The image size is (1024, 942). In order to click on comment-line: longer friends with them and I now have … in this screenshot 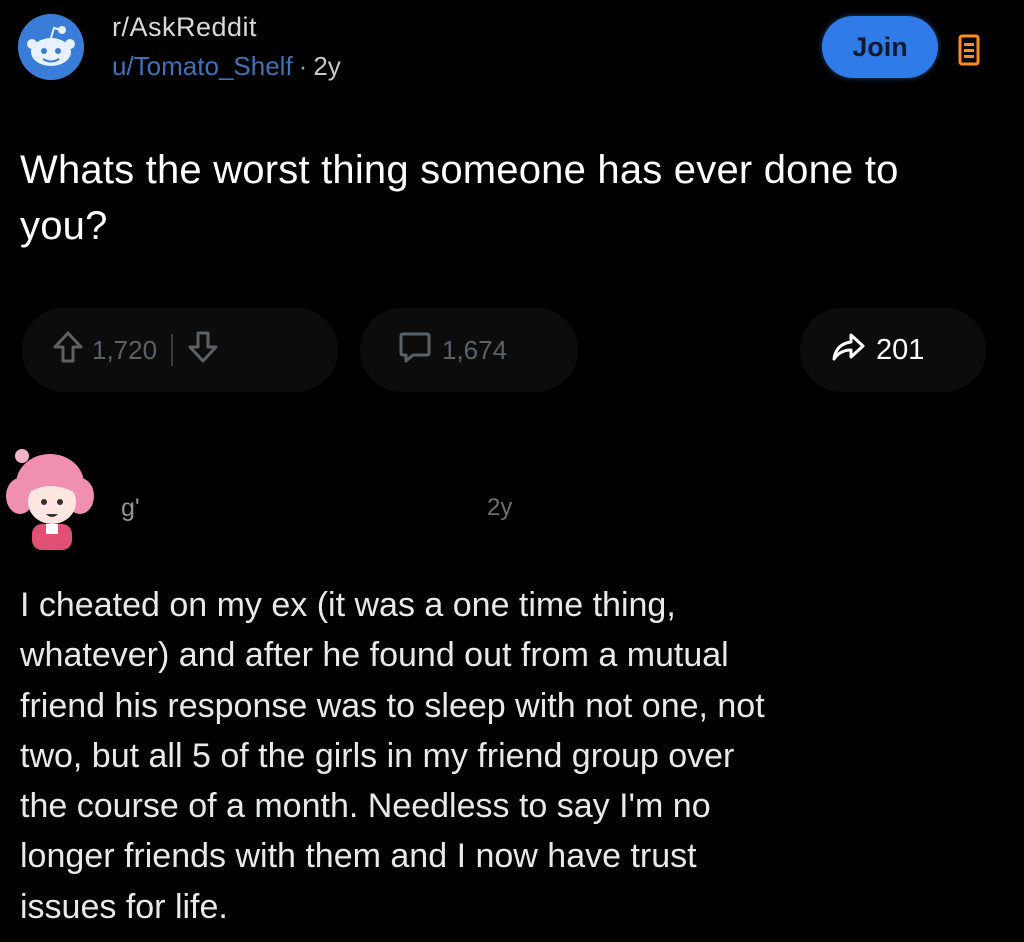, I will do `click(358, 856)`.